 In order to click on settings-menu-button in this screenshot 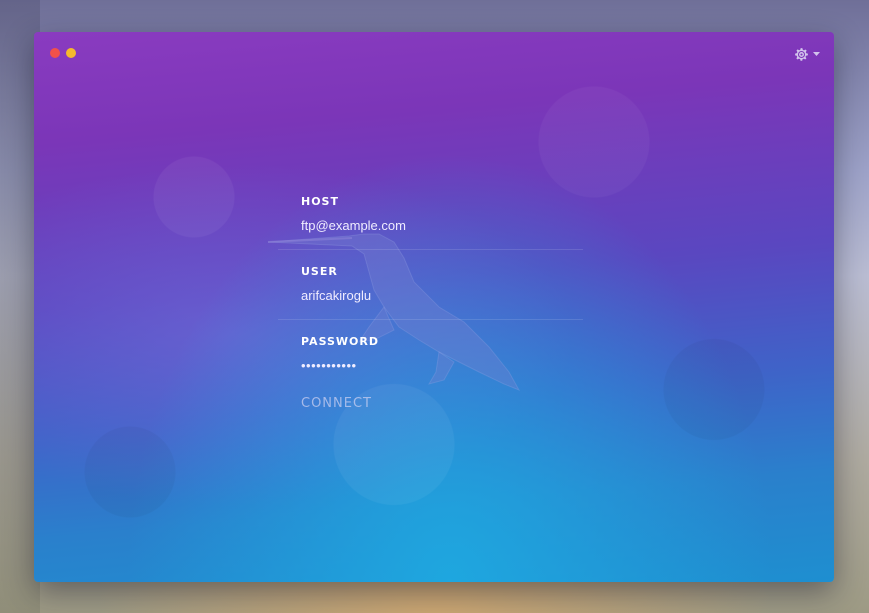, I will do `click(806, 54)`.